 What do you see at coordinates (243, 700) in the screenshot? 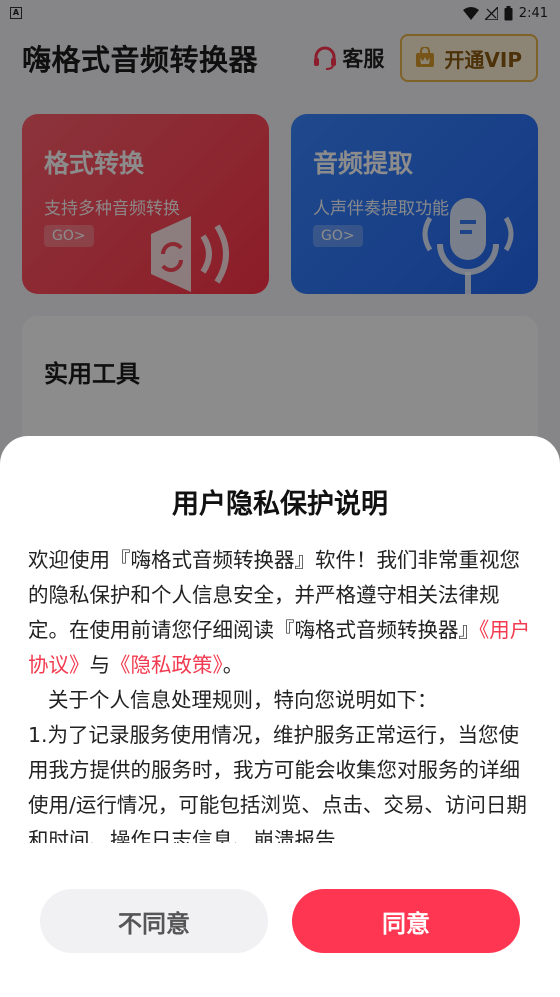
I see `dialog-paragraph: 关于个人信息处理规则，特向您说明如下：` at bounding box center [243, 700].